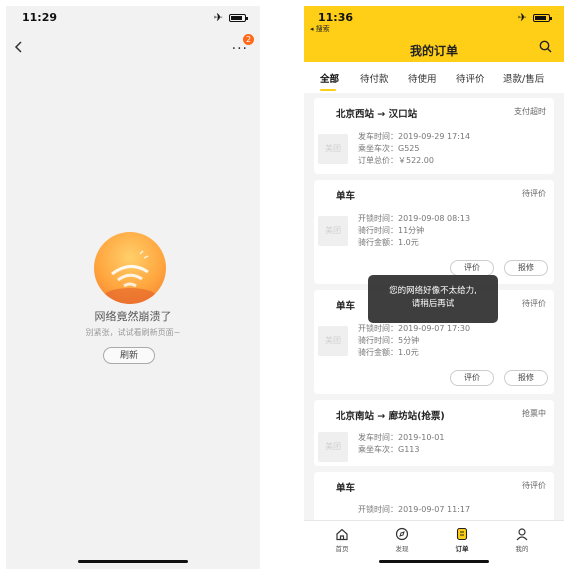 This screenshot has width=570, height=579. What do you see at coordinates (40, 17) in the screenshot?
I see `status-time: 11:29` at bounding box center [40, 17].